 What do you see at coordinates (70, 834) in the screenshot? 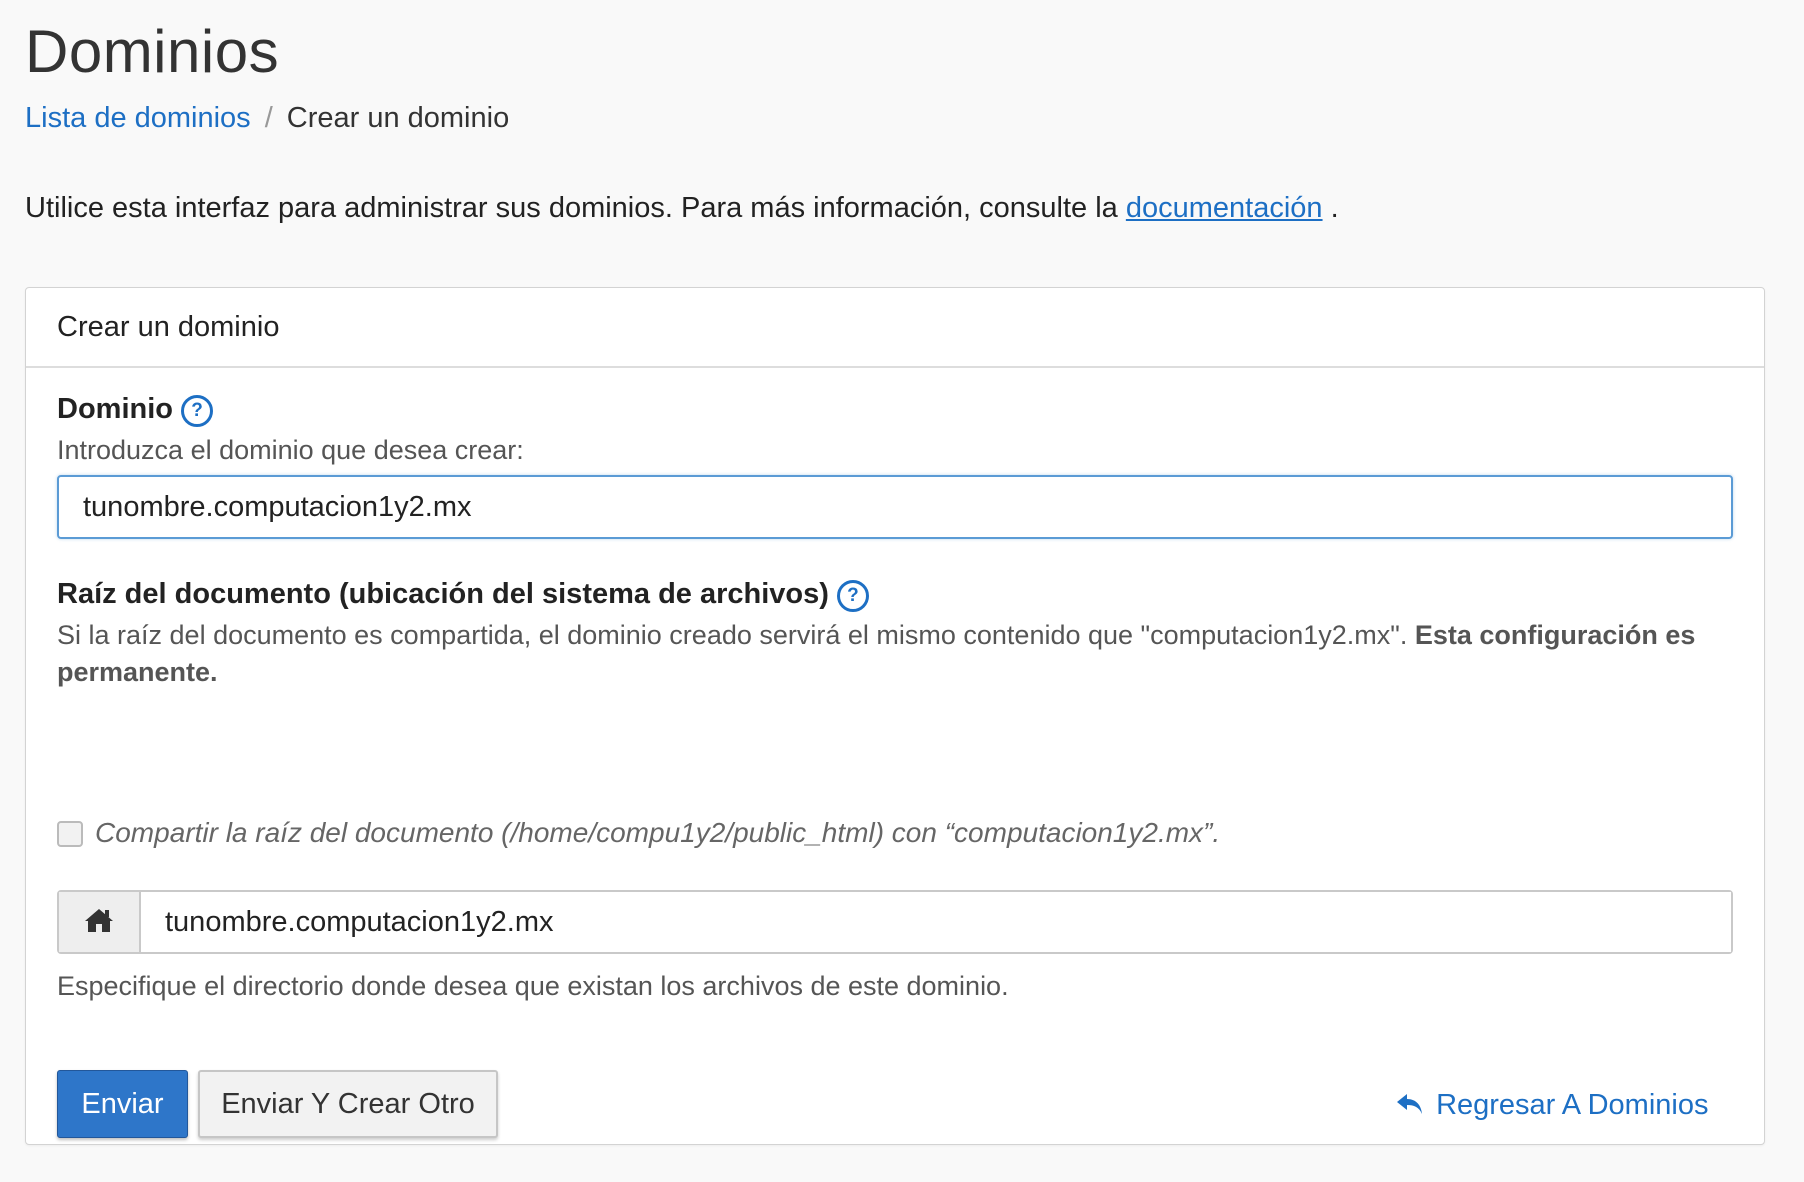
I see `share-docroot-checkbox` at bounding box center [70, 834].